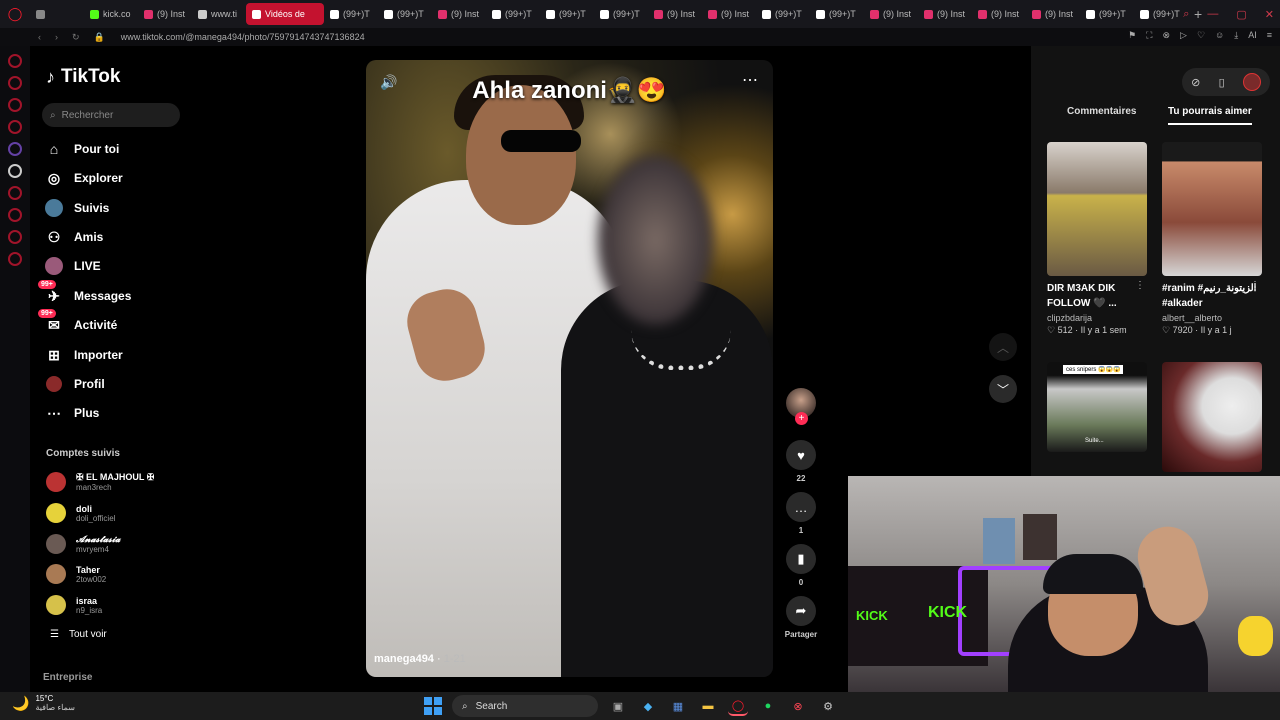  What do you see at coordinates (1222, 82) in the screenshot?
I see `device-icon: ▯` at bounding box center [1222, 82].